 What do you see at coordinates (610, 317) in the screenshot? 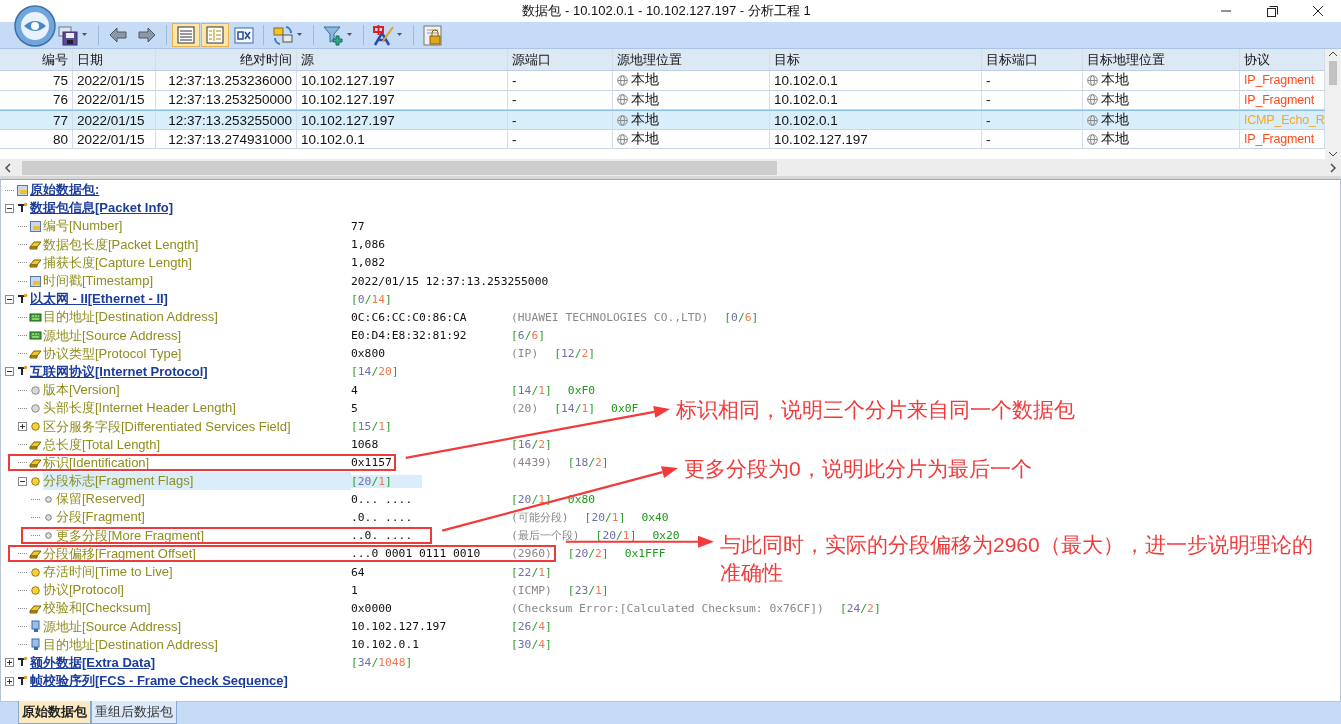
I see `field-note: (HUAWEI TECHNOLOGIES CO.,LTD)` at bounding box center [610, 317].